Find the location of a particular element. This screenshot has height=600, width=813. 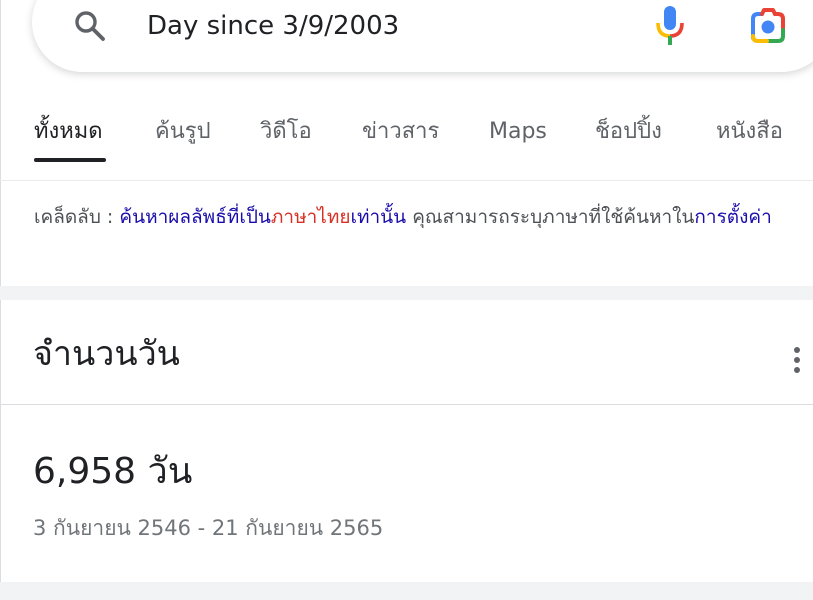

tab-shopping: ช็อปปิ้ง is located at coordinates (628, 132).